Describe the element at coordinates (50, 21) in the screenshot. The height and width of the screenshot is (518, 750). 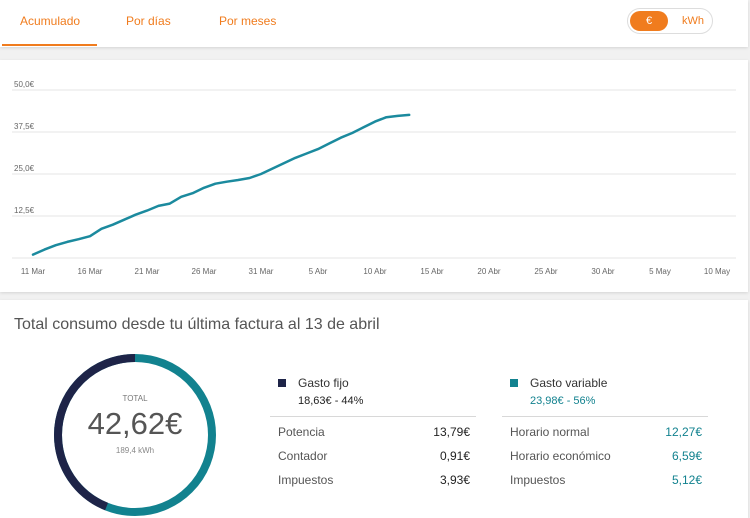
I see `tab-acumulado: Acumulado` at that location.